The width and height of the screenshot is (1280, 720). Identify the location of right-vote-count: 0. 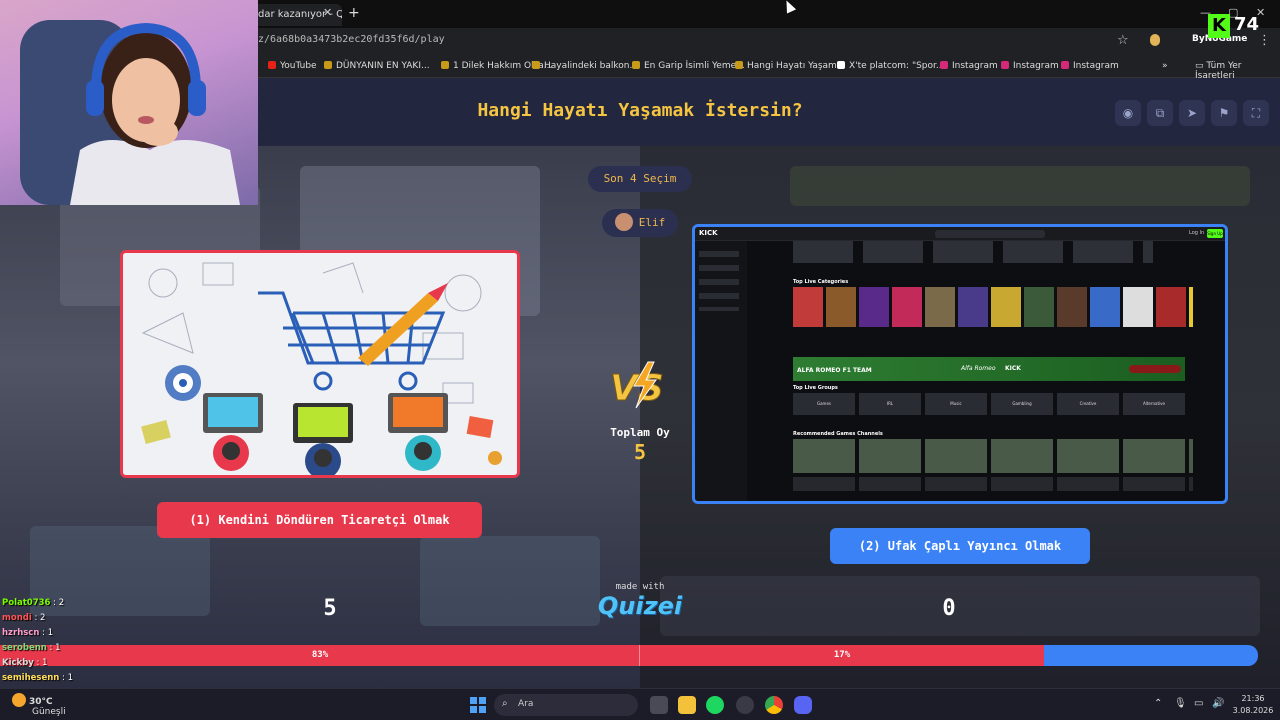
(949, 608).